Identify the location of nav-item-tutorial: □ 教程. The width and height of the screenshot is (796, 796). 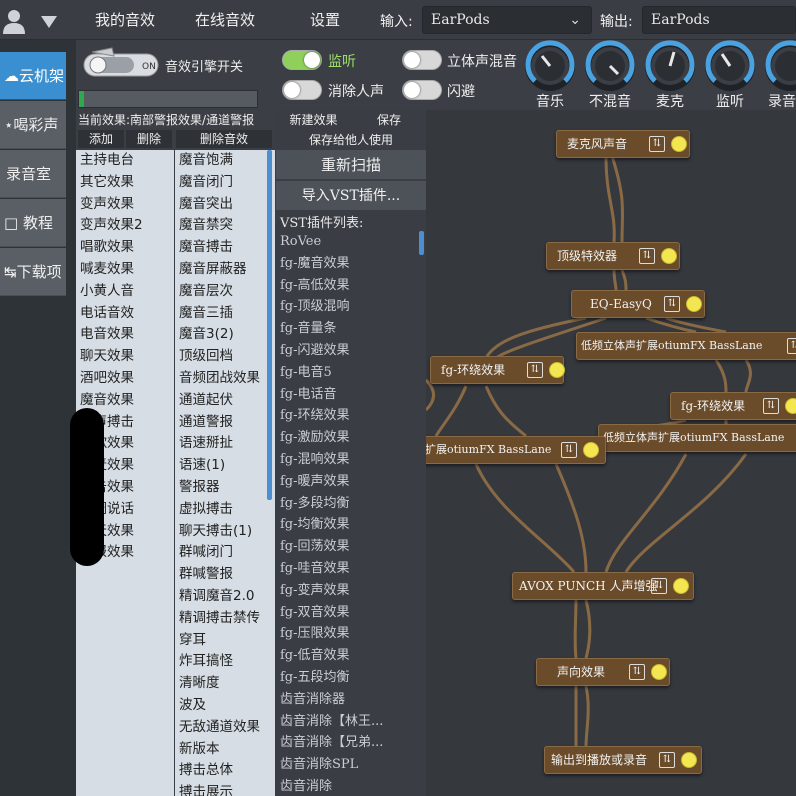
(33, 223).